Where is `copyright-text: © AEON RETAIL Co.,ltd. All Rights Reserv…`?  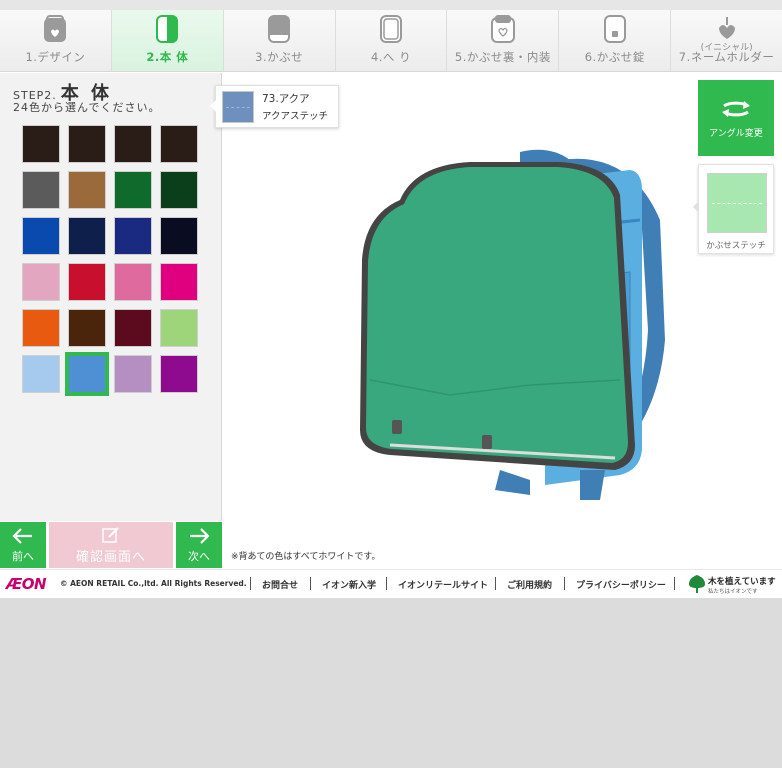
copyright-text: © AEON RETAIL Co.,ltd. All Rights Reserv… is located at coordinates (153, 583).